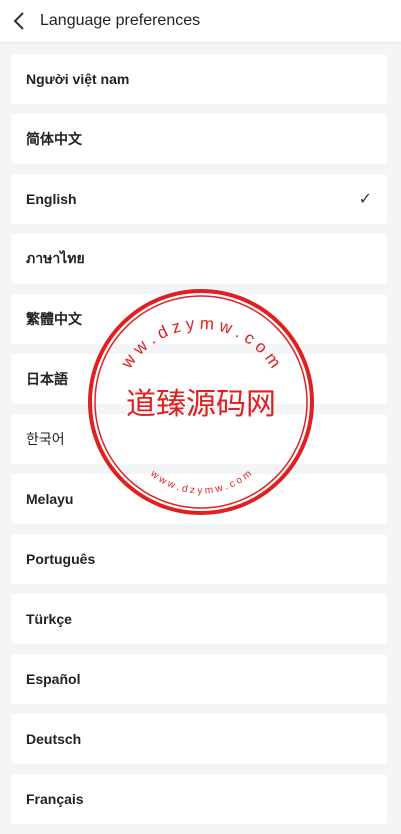 The width and height of the screenshot is (401, 834). I want to click on language-option-turkish: Türkçe, so click(199, 619).